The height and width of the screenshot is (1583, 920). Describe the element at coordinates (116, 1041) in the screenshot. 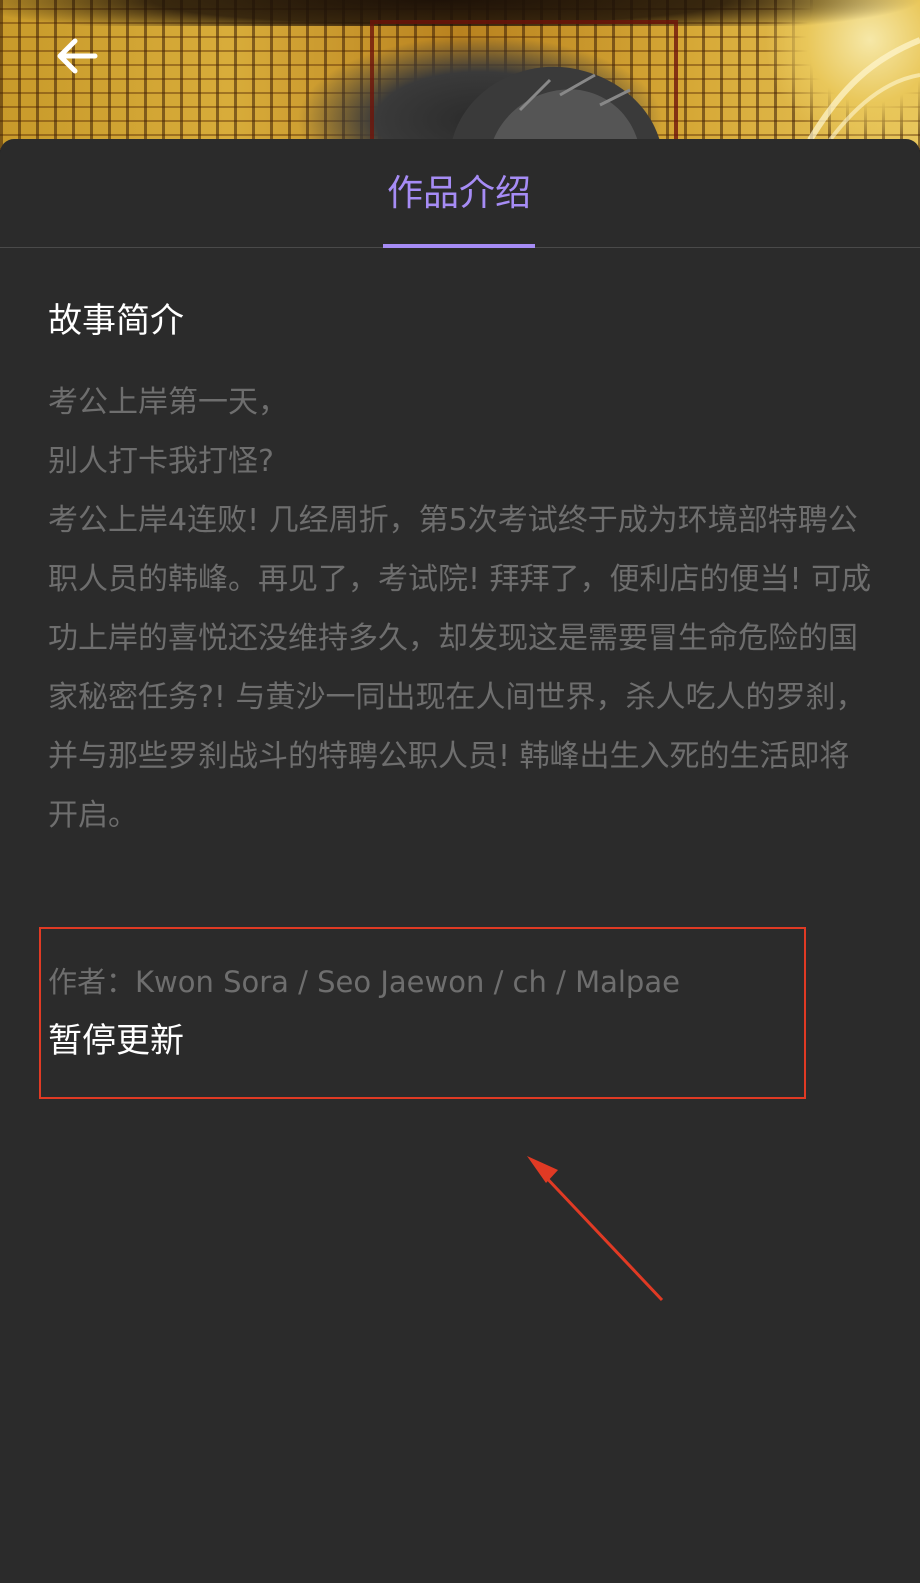

I see `status-label: 暂停更新` at that location.